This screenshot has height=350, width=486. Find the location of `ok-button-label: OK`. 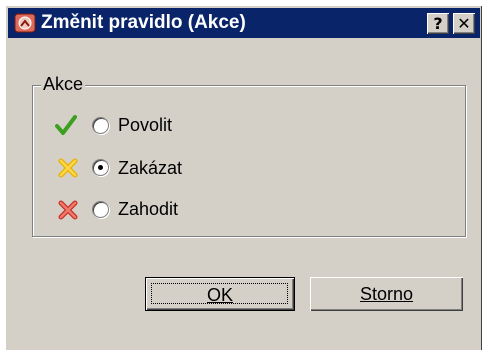

ok-button-label: OK is located at coordinates (219, 295).